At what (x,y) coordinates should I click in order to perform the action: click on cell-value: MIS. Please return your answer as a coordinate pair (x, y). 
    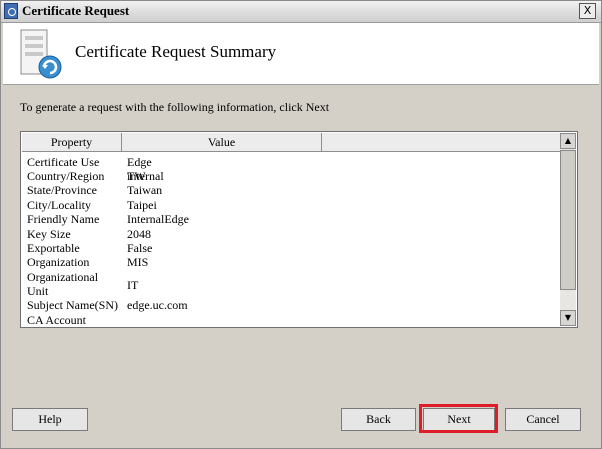
    Looking at the image, I should click on (138, 262).